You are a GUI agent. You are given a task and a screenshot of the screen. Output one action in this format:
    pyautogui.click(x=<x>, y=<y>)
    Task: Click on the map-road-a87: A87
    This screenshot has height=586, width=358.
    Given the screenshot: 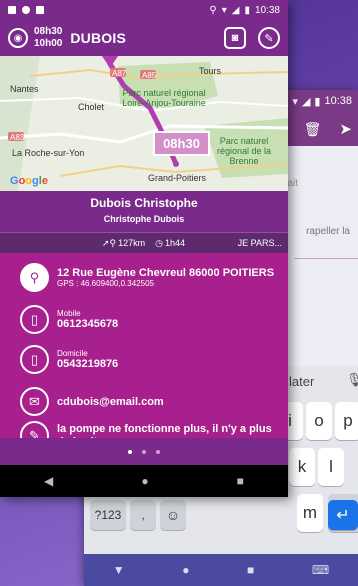 What is the action you would take?
    pyautogui.click(x=119, y=73)
    